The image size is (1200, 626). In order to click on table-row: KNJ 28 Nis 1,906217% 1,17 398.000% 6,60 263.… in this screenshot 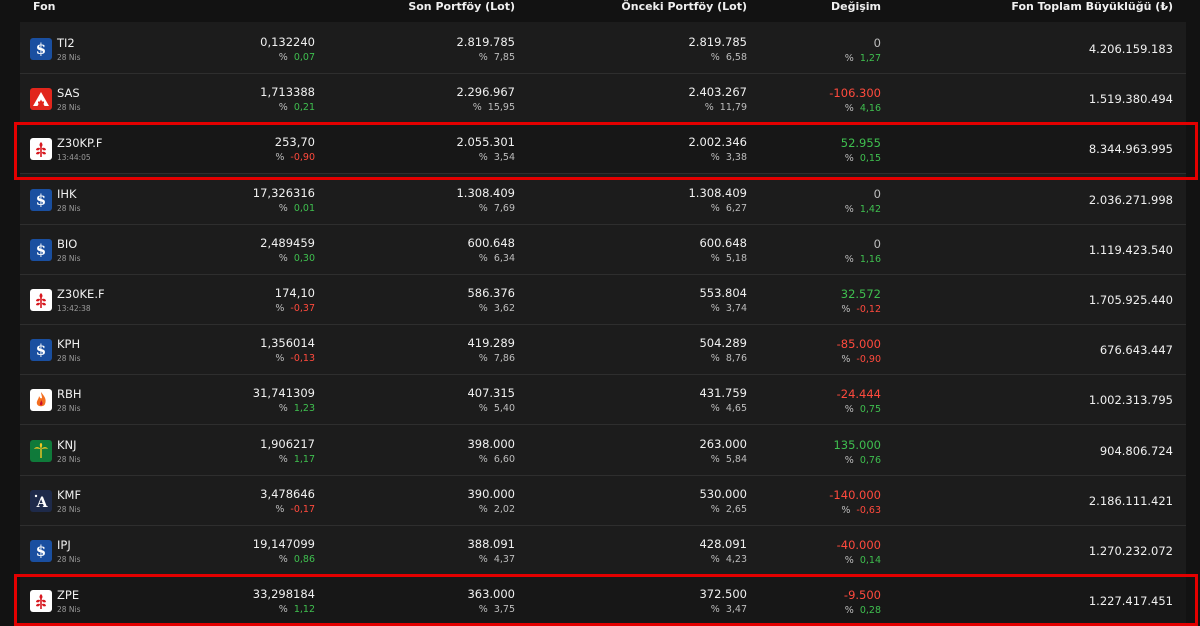, I will do `click(603, 450)`.